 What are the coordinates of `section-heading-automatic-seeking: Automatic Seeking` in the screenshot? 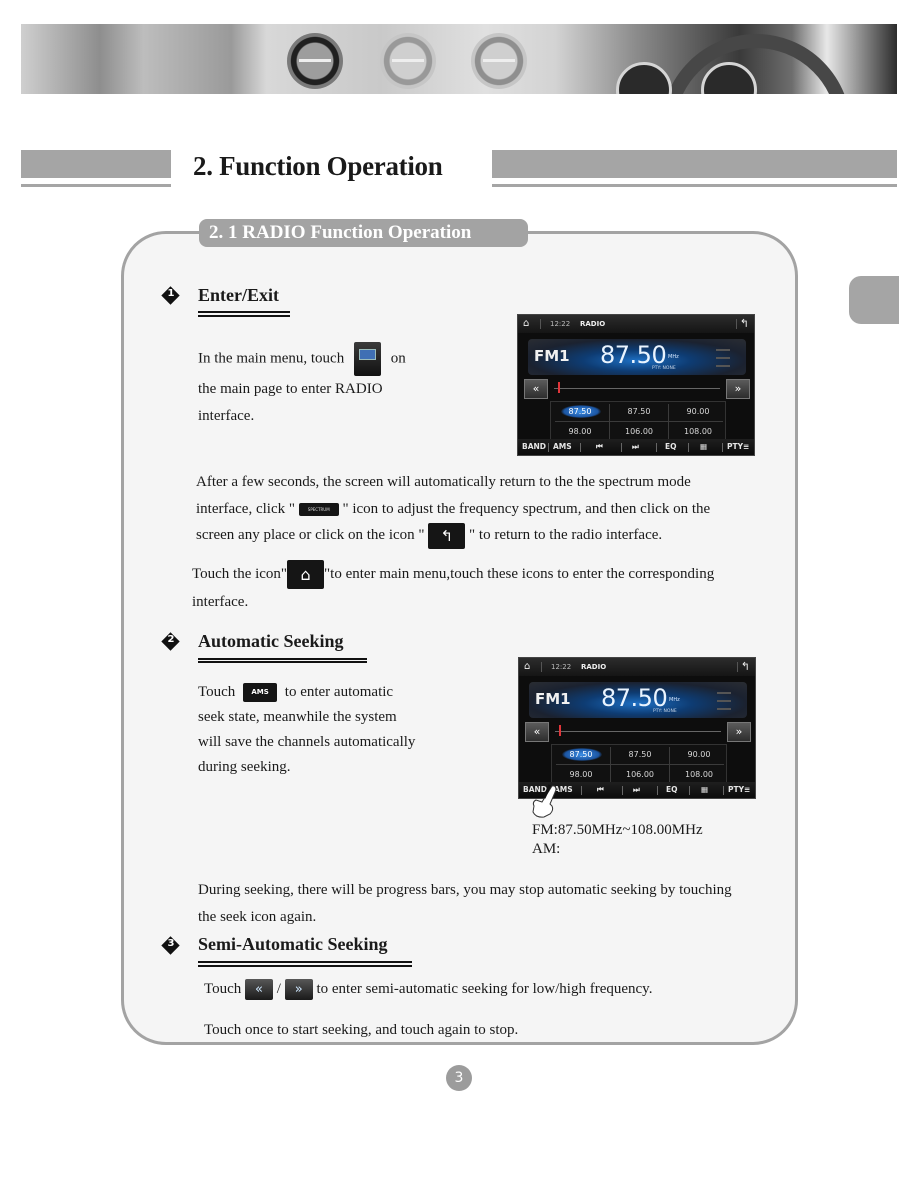 It's located at (271, 641).